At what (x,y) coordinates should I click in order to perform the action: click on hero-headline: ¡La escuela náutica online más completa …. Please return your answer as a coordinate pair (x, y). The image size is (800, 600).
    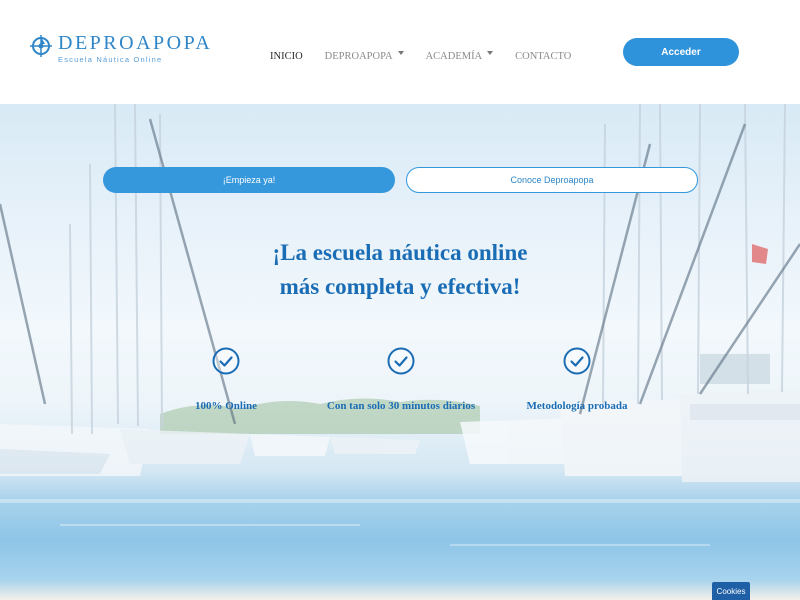
    Looking at the image, I should click on (400, 270).